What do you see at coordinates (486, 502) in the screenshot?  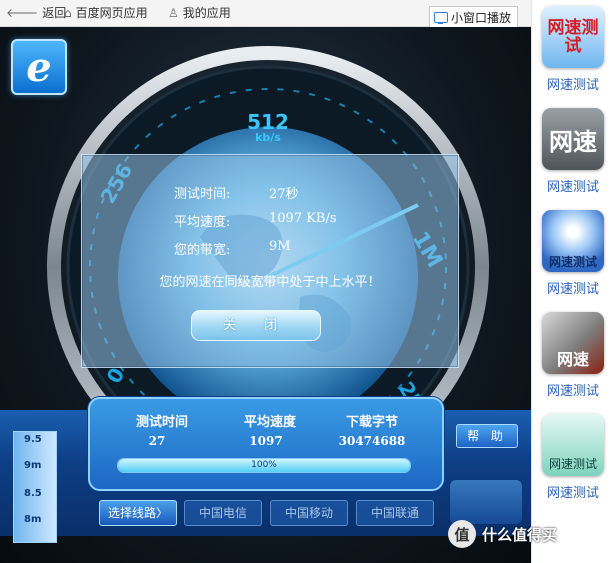 I see `stop-button` at bounding box center [486, 502].